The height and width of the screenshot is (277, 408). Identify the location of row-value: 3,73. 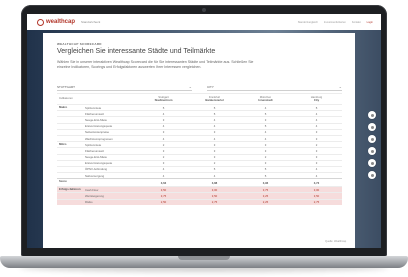
(316, 182).